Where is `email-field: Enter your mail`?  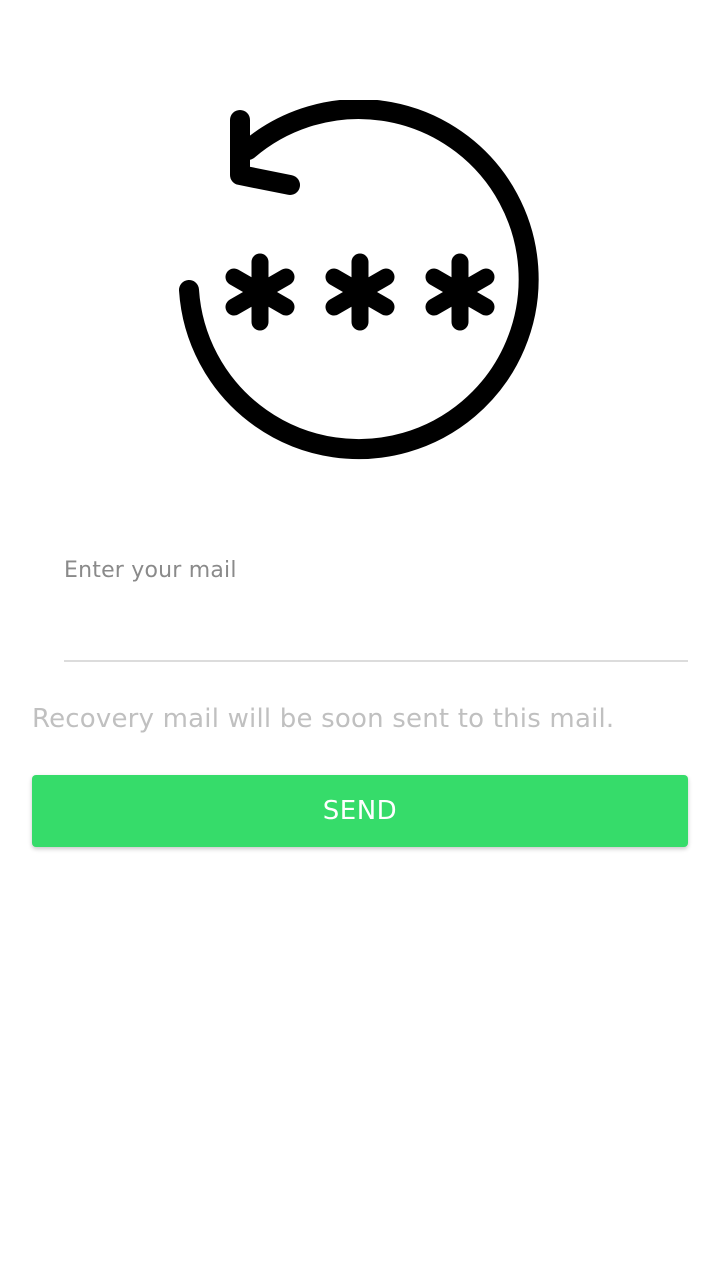
email-field: Enter your mail is located at coordinates (376, 609).